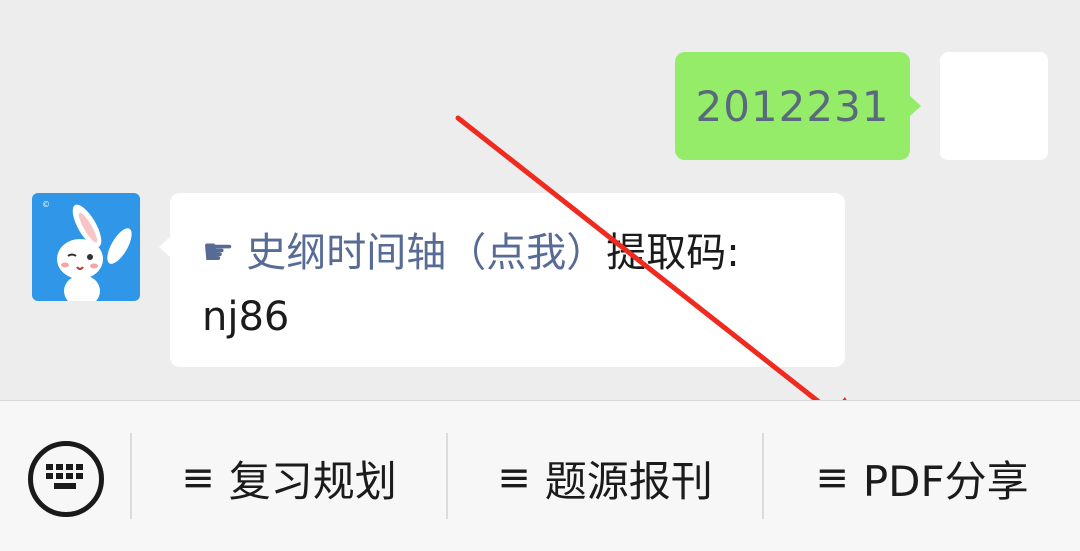 This screenshot has width=1080, height=551. What do you see at coordinates (312, 481) in the screenshot?
I see `menu-label: 复习规划` at bounding box center [312, 481].